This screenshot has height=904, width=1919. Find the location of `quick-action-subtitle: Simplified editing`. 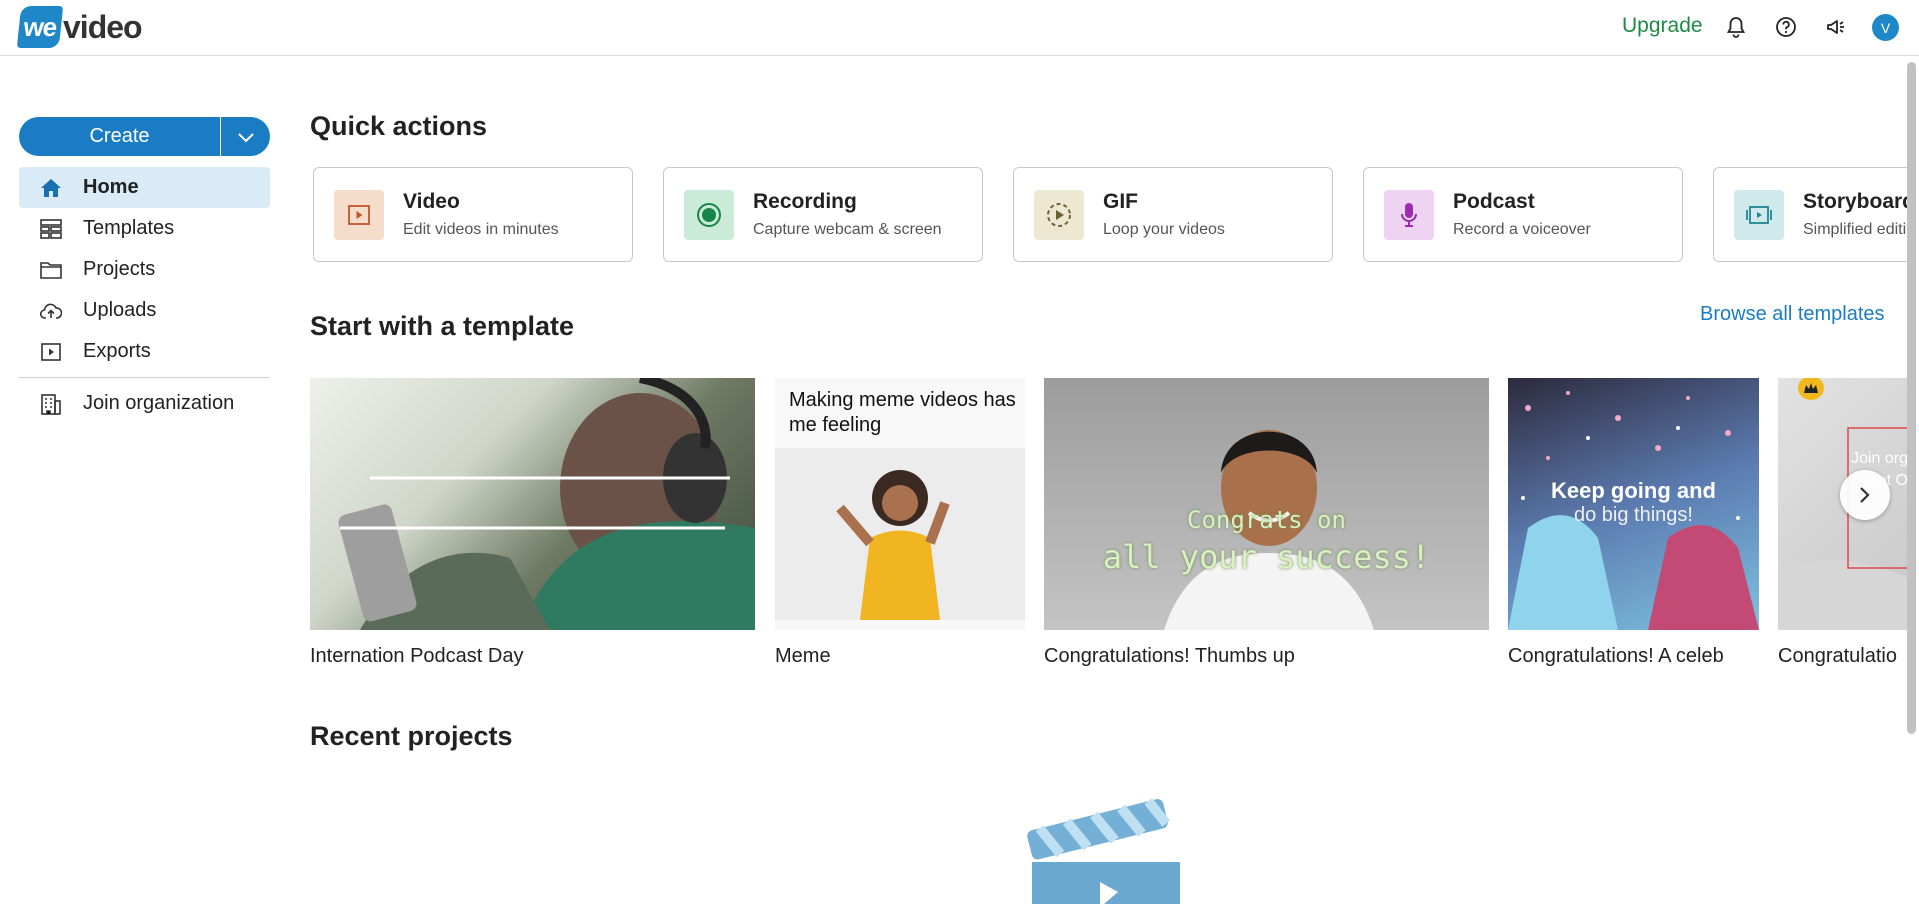

quick-action-subtitle: Simplified editing is located at coordinates (1861, 229).